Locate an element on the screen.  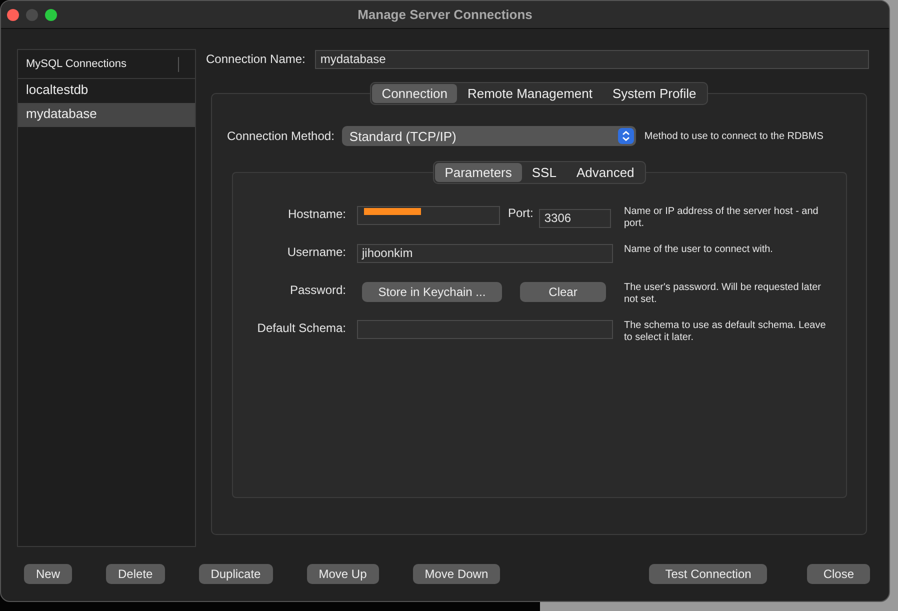
close-icon is located at coordinates (13, 14).